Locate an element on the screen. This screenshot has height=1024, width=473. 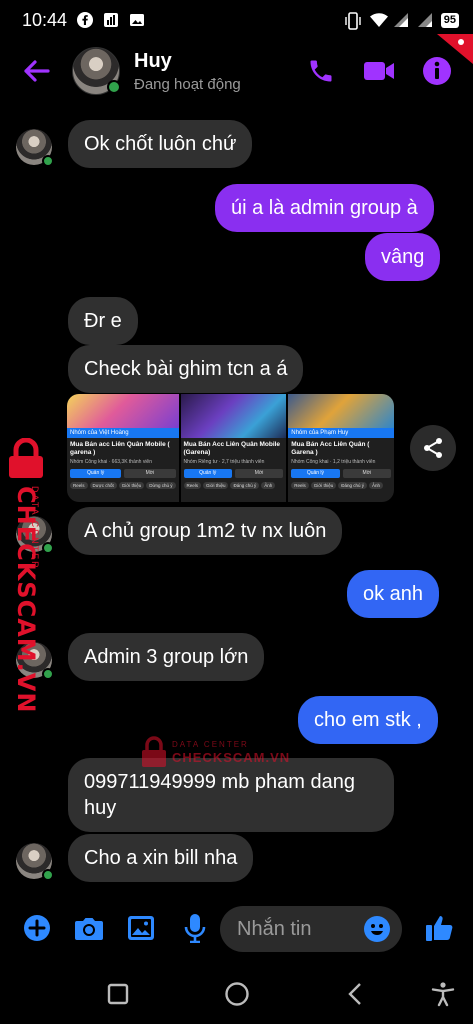
watermark-center: DATA CENTER CHECKSCAM.VN is located at coordinates (220, 753).